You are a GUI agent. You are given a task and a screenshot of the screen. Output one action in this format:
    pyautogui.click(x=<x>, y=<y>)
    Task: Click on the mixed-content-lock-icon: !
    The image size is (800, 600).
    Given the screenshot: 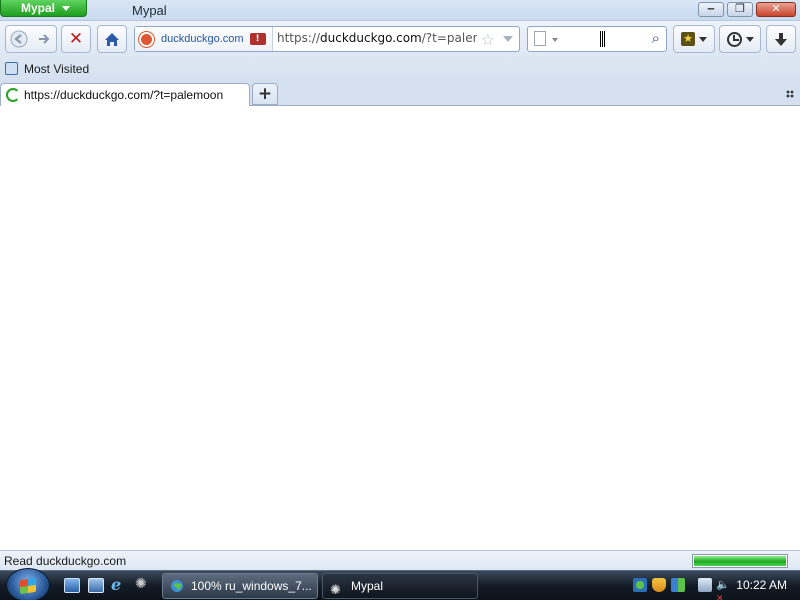 What is the action you would take?
    pyautogui.click(x=257, y=39)
    